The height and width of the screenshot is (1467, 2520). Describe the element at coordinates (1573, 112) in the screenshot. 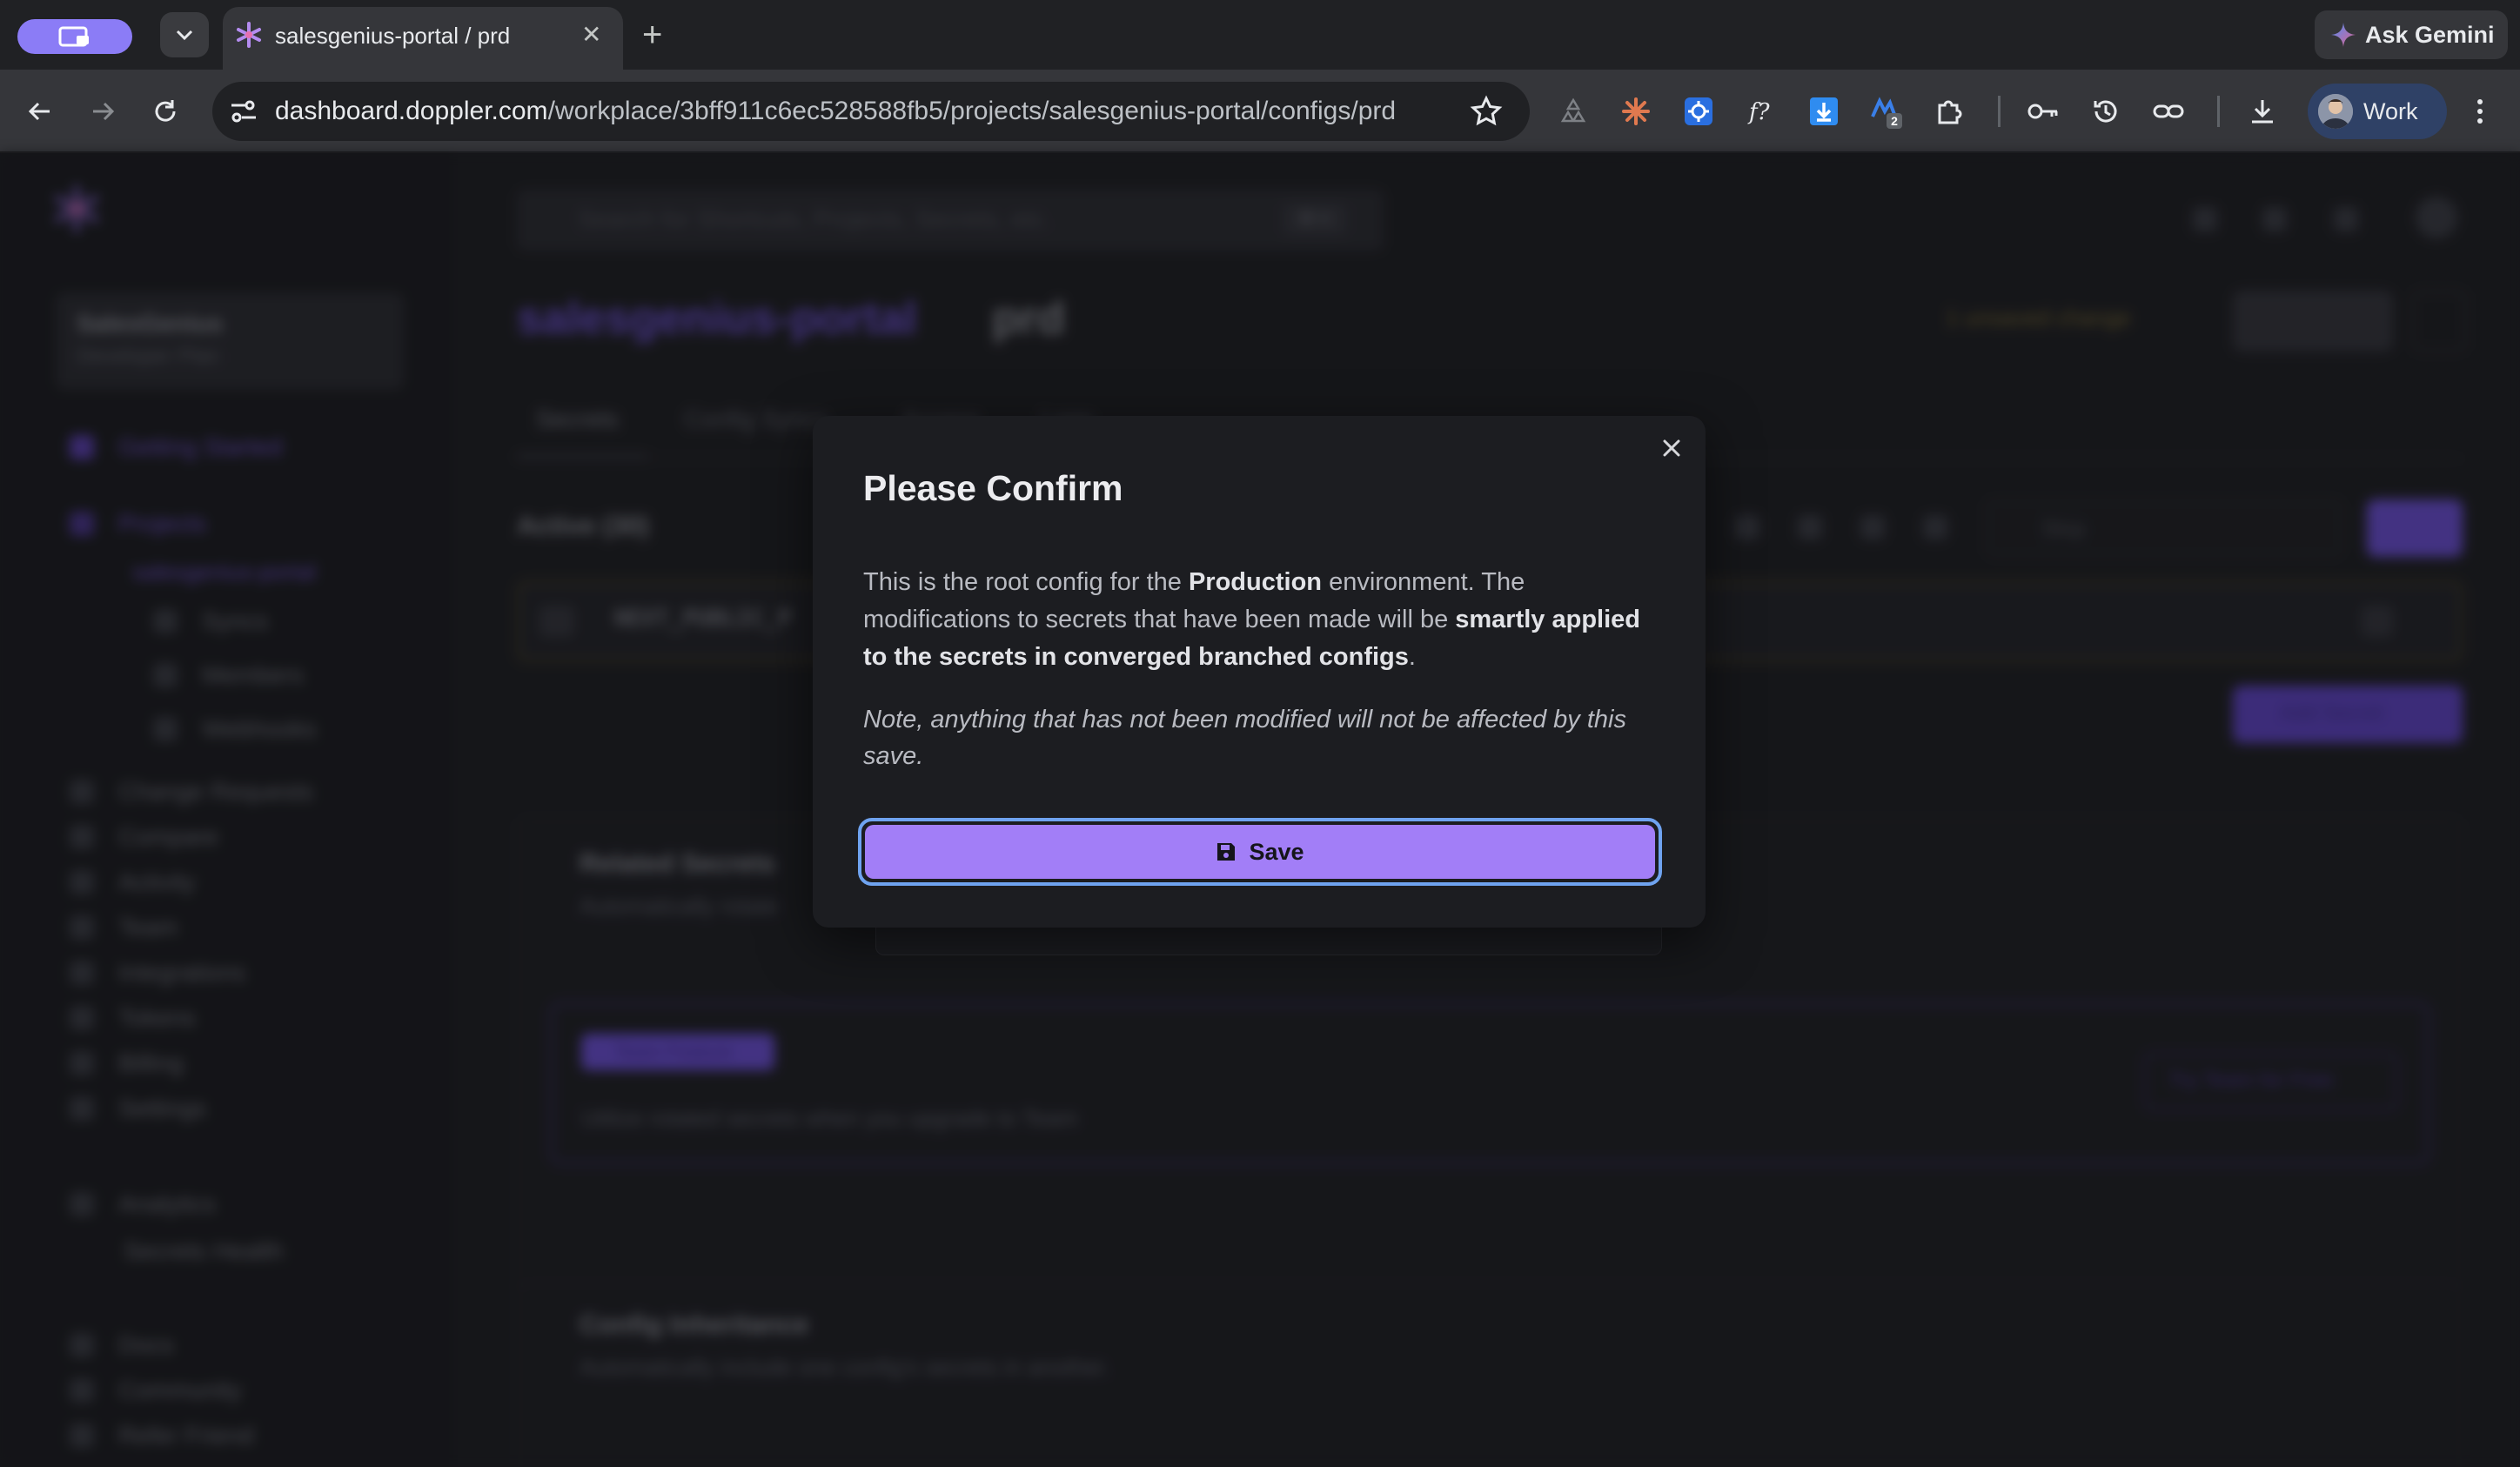

I see `recycle-extension-icon` at that location.